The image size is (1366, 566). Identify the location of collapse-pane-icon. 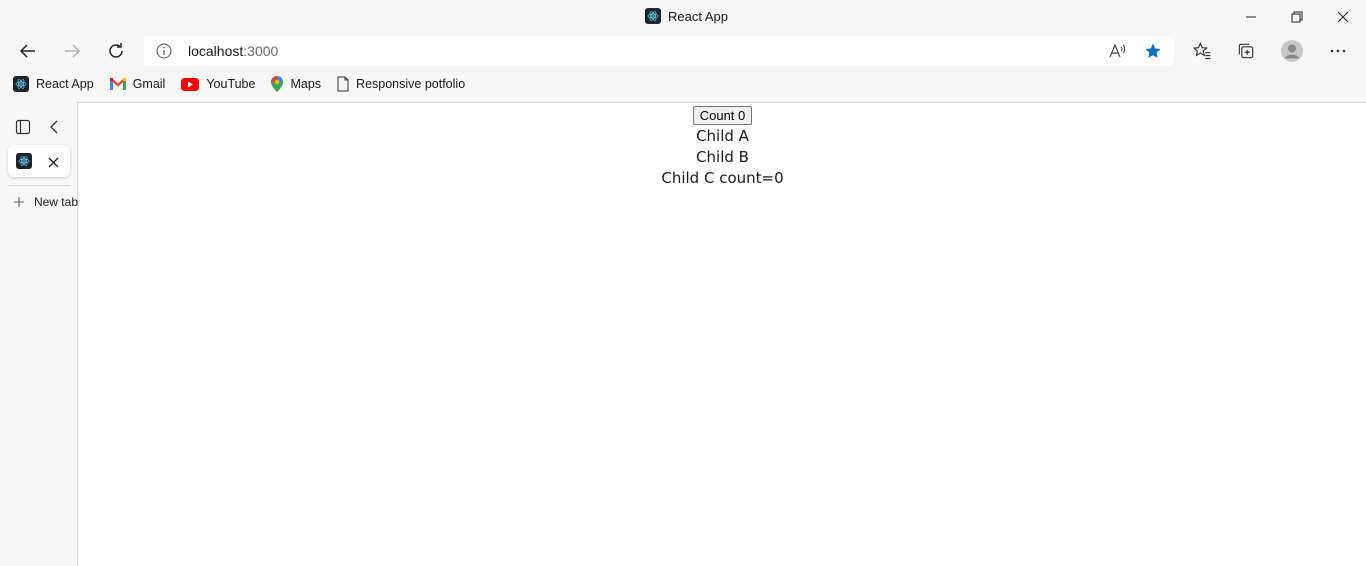
(54, 129).